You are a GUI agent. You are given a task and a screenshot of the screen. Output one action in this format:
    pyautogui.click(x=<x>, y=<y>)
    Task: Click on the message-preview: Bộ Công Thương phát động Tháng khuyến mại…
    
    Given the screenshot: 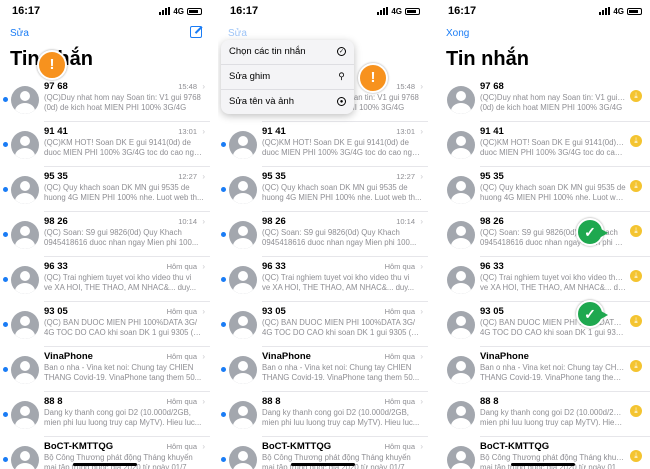 What is the action you would take?
    pyautogui.click(x=124, y=461)
    